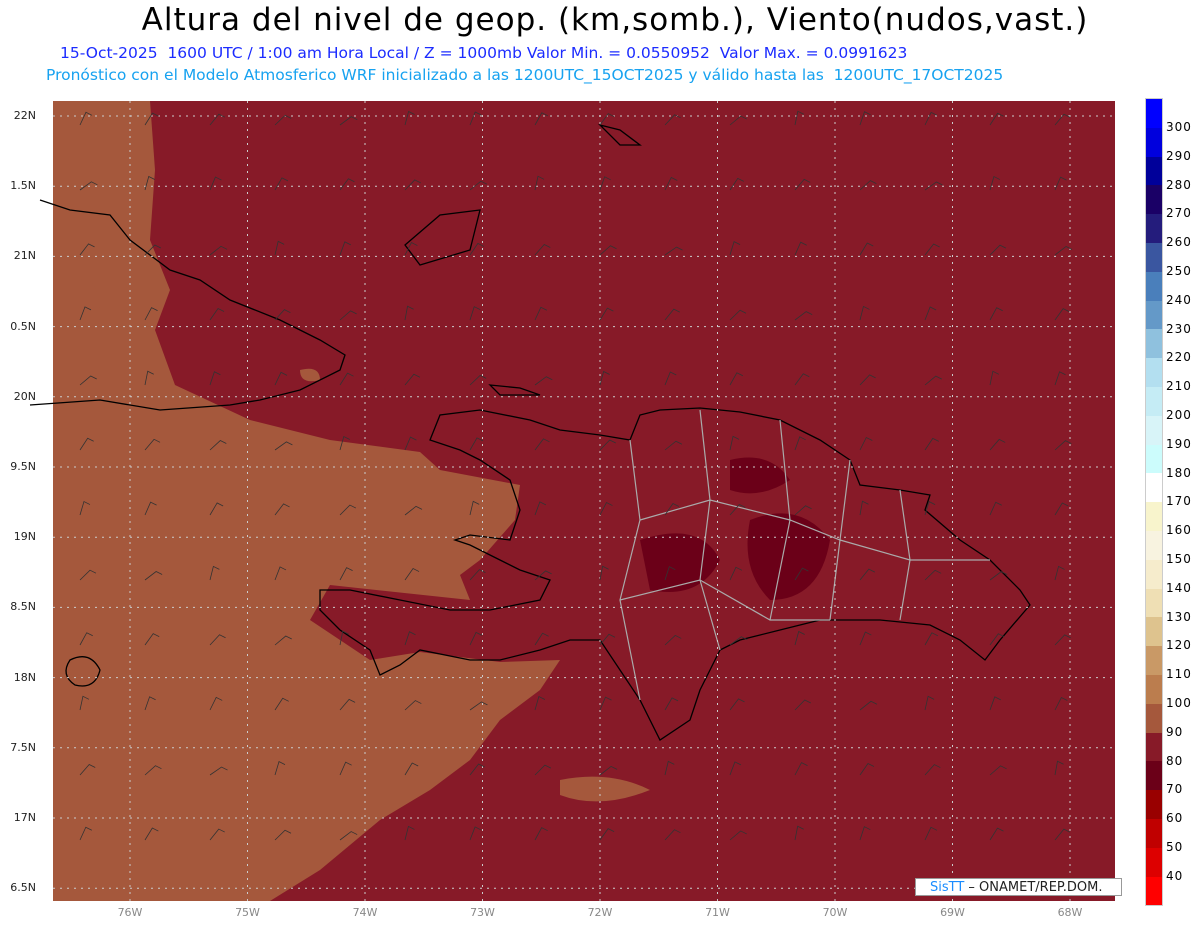 This screenshot has height=927, width=1200. What do you see at coordinates (1033, 887) in the screenshot?
I see `watermark-text: – ONAMET/REP.DOM.` at bounding box center [1033, 887].